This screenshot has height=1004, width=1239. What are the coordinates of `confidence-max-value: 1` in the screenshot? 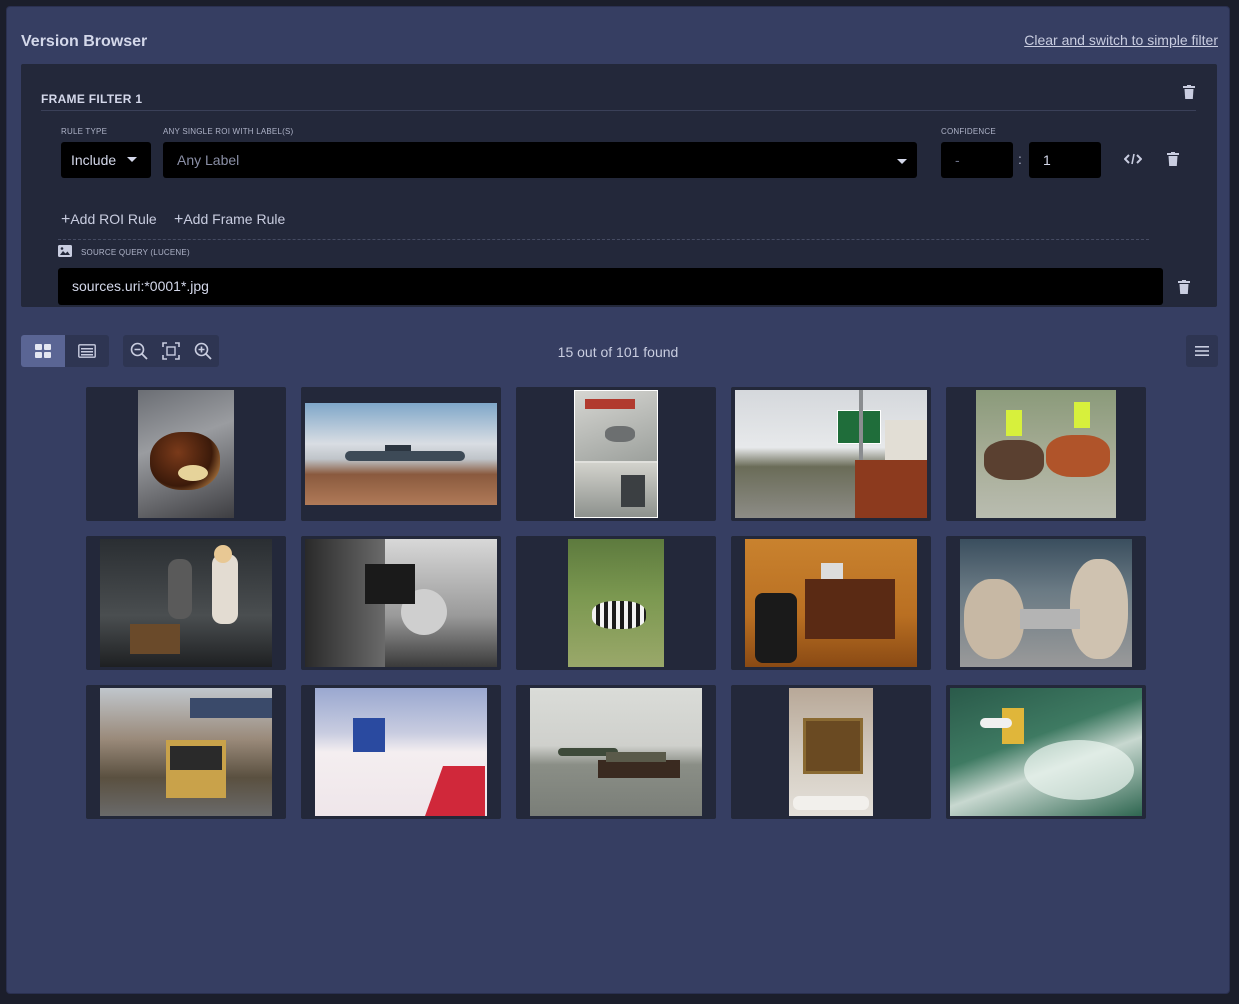 It's located at (1047, 160).